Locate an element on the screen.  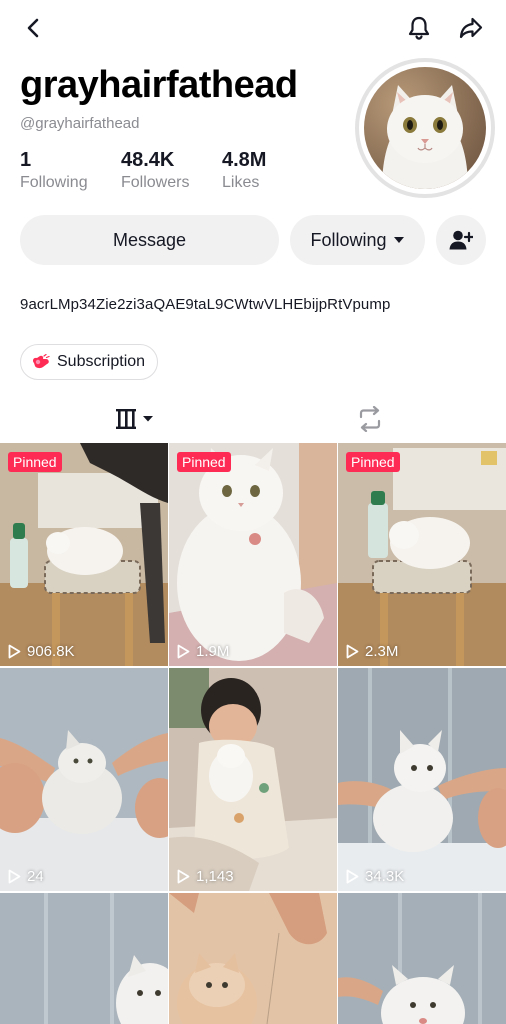
stat-label: Likes is located at coordinates (241, 182).